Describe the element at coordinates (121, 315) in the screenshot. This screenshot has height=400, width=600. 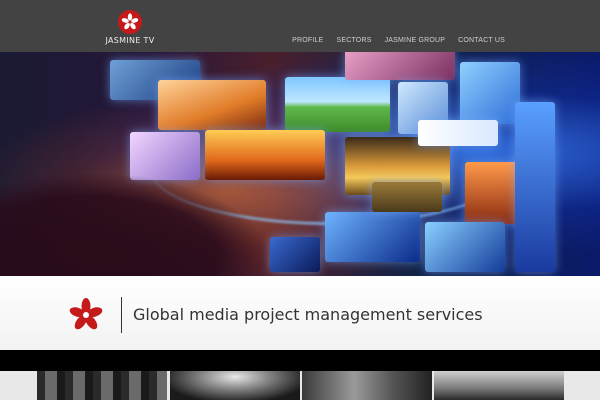
I see `tagline-divider` at that location.